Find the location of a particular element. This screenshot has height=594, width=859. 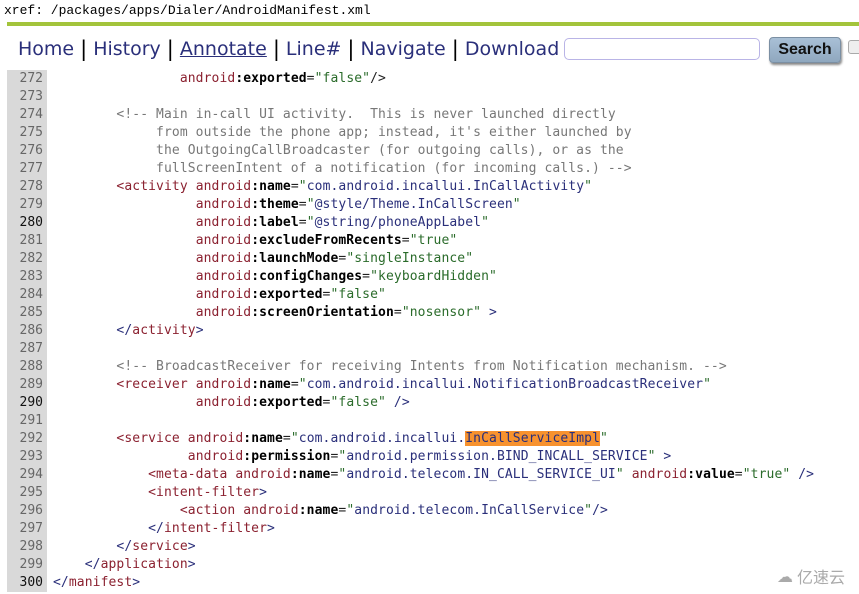

line-number-link: 280 is located at coordinates (27, 223).